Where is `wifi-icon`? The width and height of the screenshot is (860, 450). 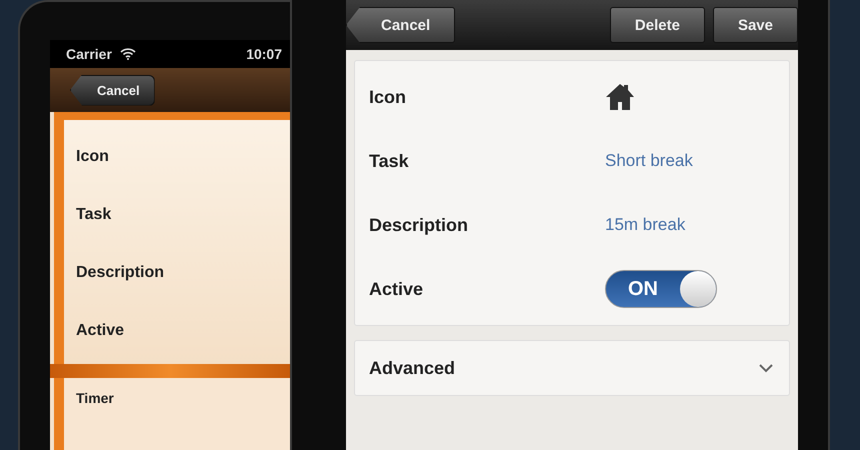 wifi-icon is located at coordinates (128, 54).